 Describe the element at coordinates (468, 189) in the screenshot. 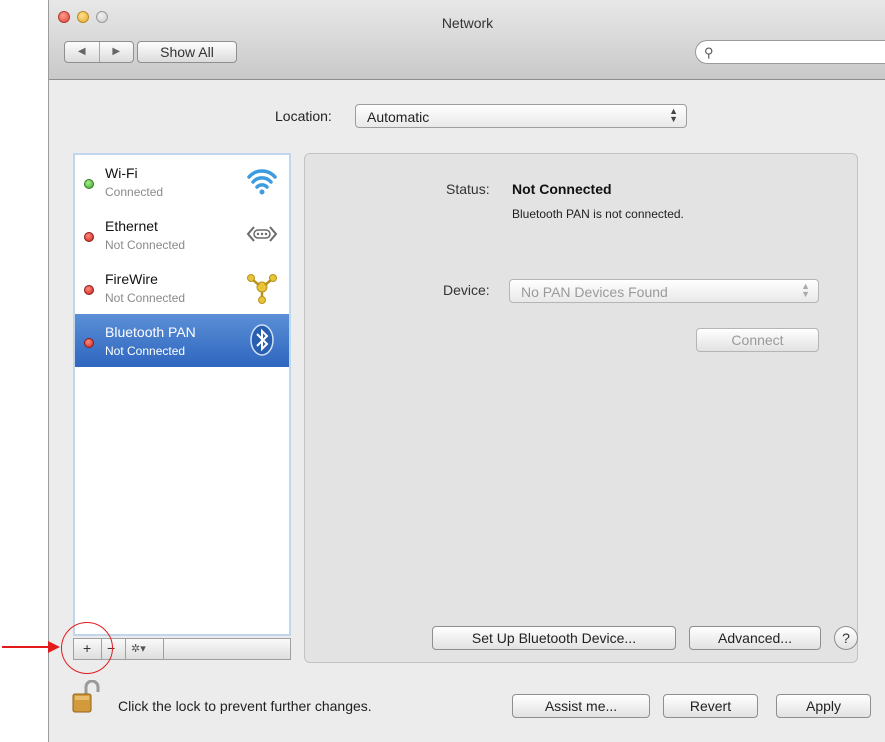

I see `status-label: Status:` at that location.